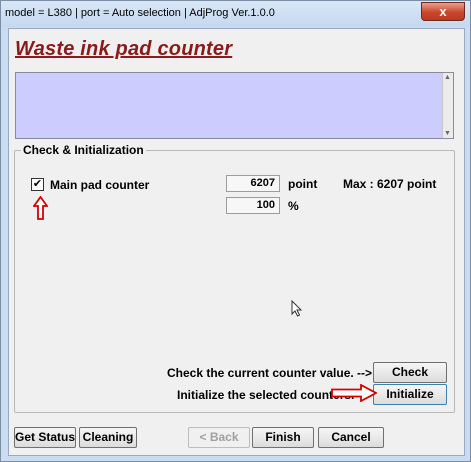  I want to click on mouse-pointer-icon, so click(297, 308).